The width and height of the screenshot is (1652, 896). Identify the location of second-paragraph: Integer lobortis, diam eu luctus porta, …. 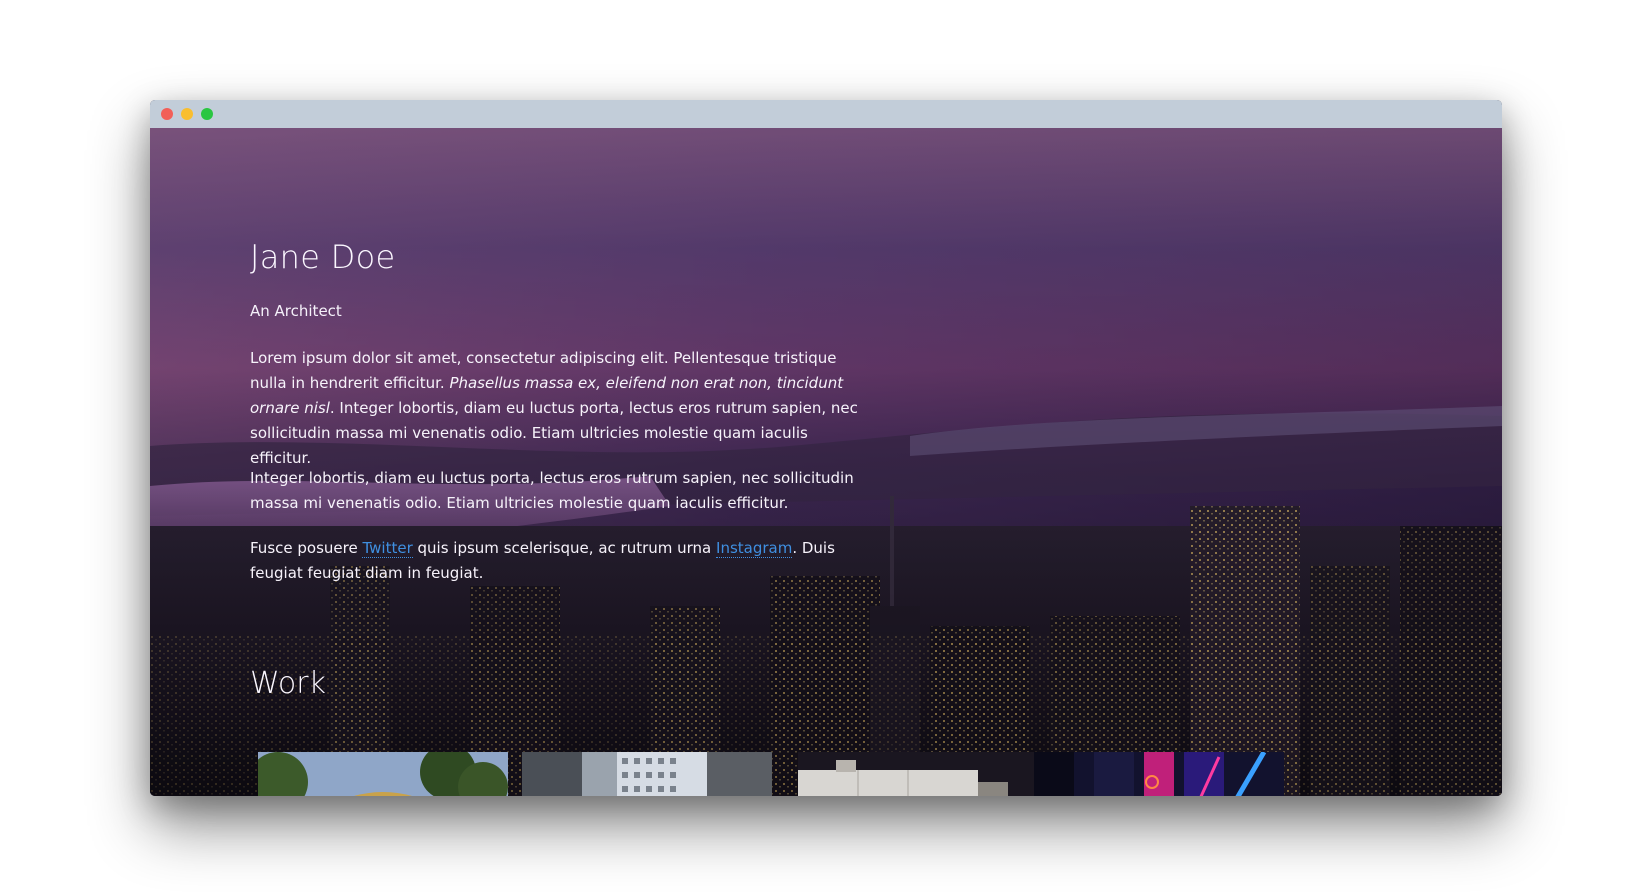
(552, 490).